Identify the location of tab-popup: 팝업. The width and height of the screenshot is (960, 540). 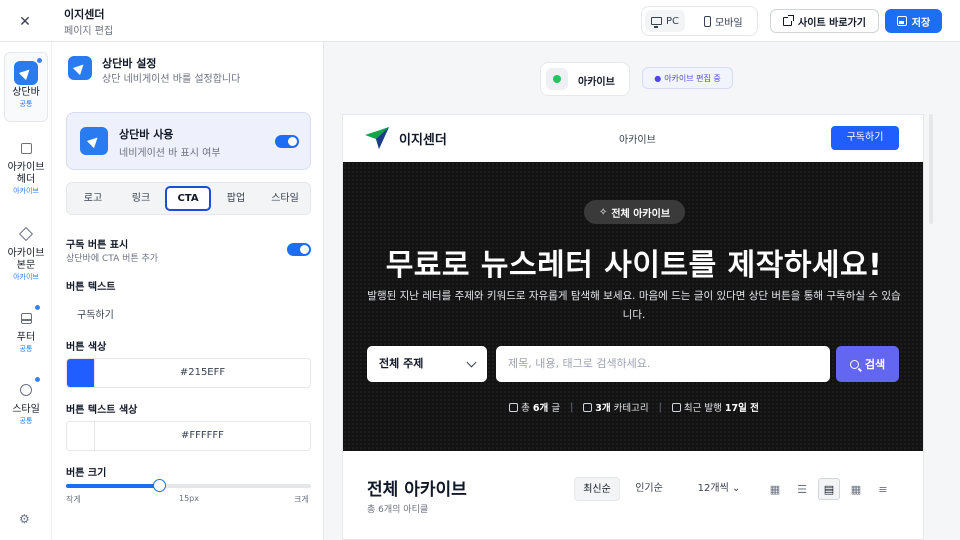
(236, 198).